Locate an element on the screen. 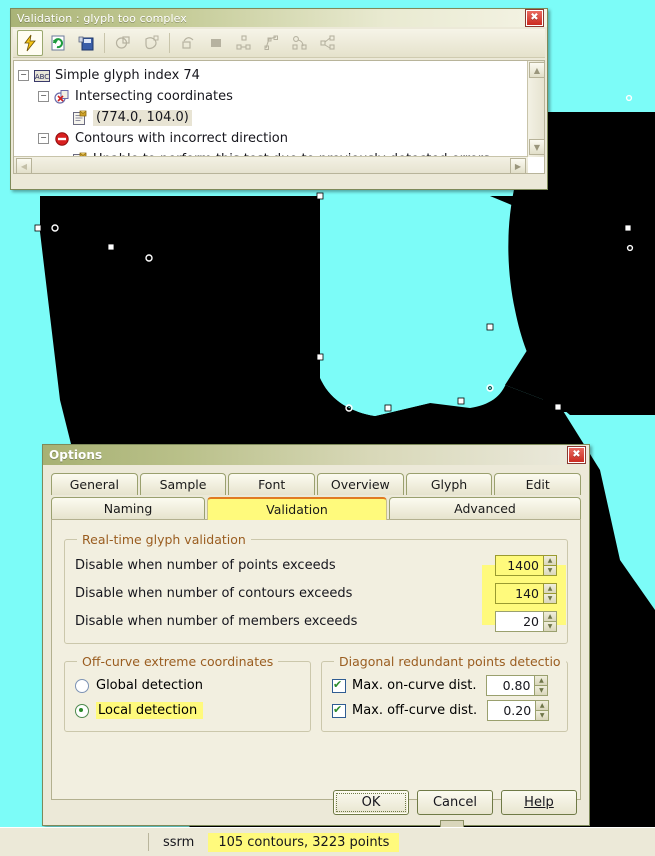 The height and width of the screenshot is (856, 655). intersect-warning-icon is located at coordinates (62, 97).